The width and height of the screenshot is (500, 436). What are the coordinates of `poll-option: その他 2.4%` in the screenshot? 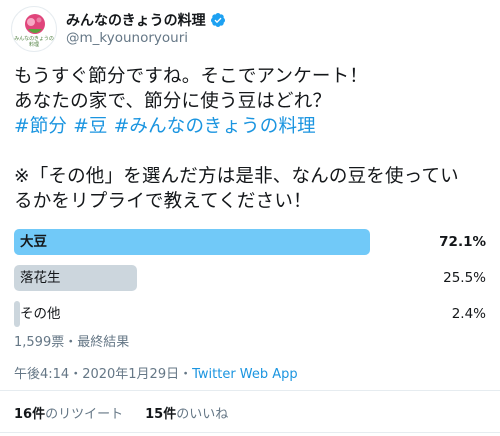 It's located at (251, 314).